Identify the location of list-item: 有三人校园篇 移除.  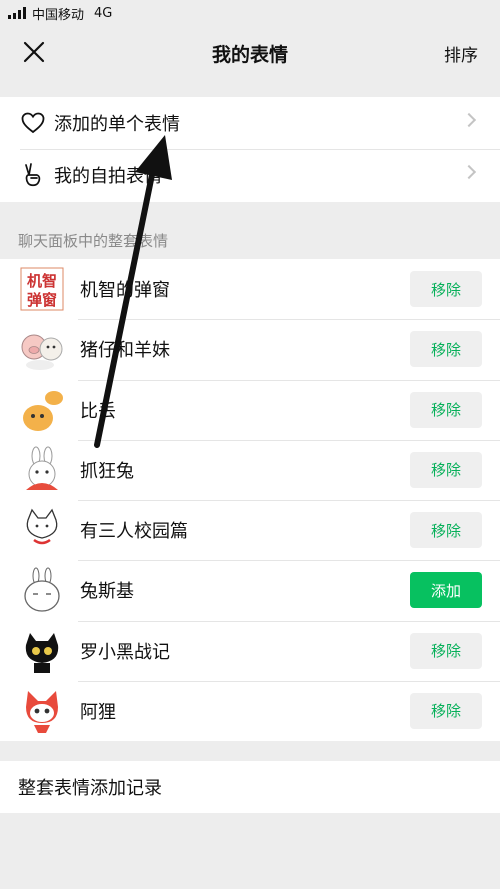
(250, 530).